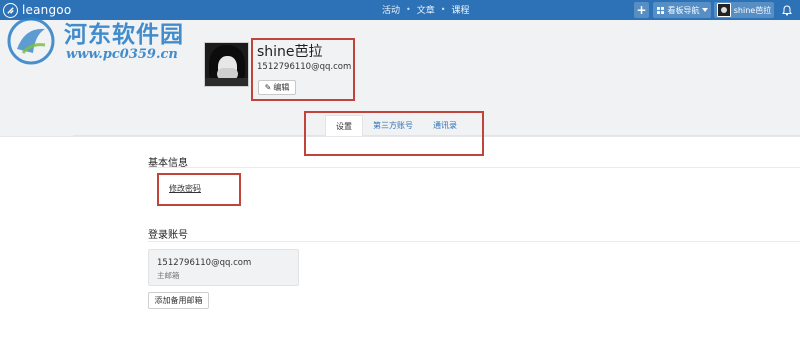  Describe the element at coordinates (31, 41) in the screenshot. I see `watermark-logo-icon` at that location.